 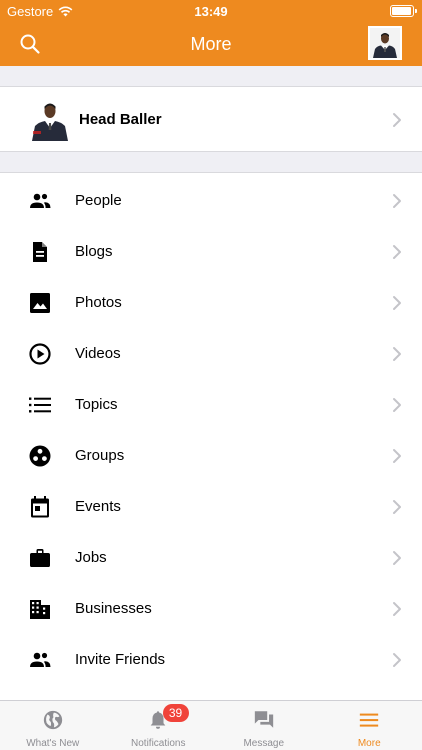 What do you see at coordinates (91, 557) in the screenshot?
I see `menu-item-label: Jobs` at bounding box center [91, 557].